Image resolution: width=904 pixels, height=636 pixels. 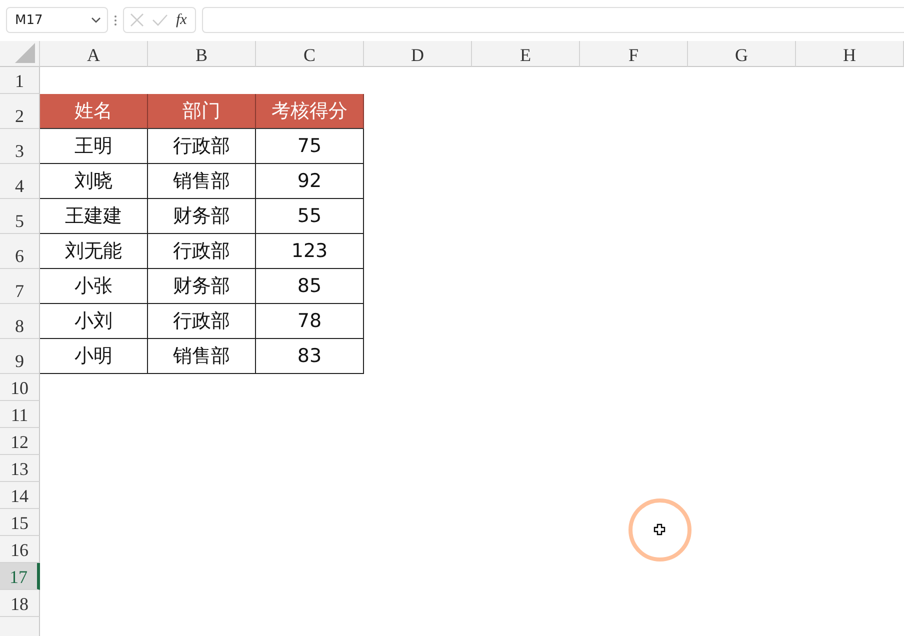 I want to click on table-header-cell: 考核得分, so click(x=310, y=111).